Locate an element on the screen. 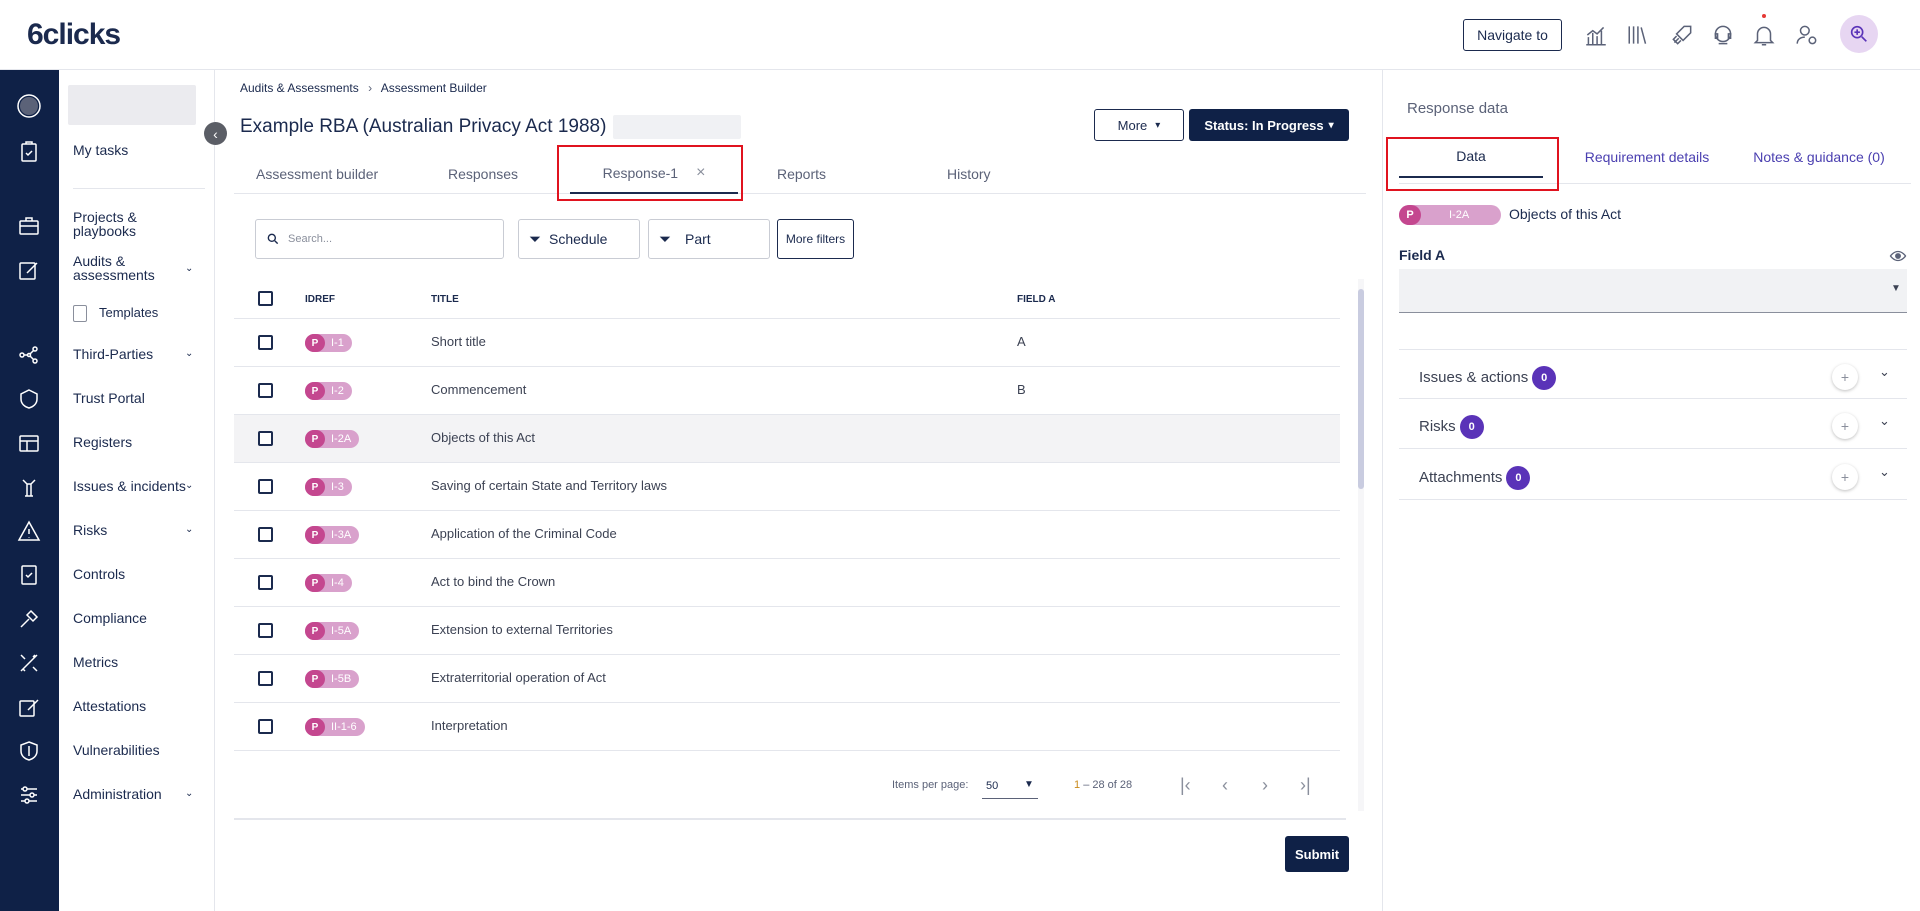  next-page-icon: › is located at coordinates (1265, 785).